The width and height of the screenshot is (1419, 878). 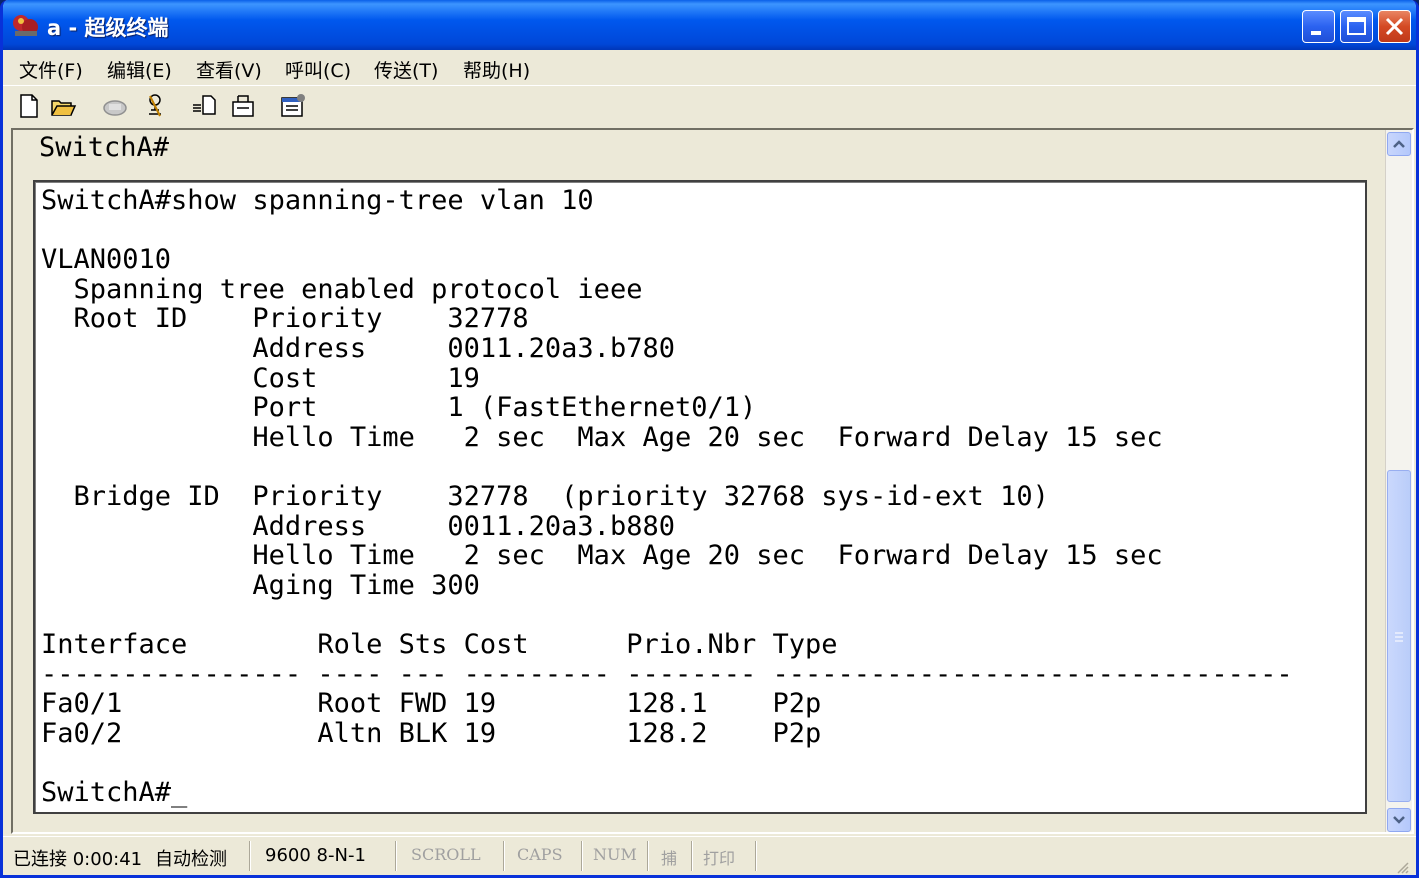 I want to click on scroll-thumb, so click(x=1399, y=636).